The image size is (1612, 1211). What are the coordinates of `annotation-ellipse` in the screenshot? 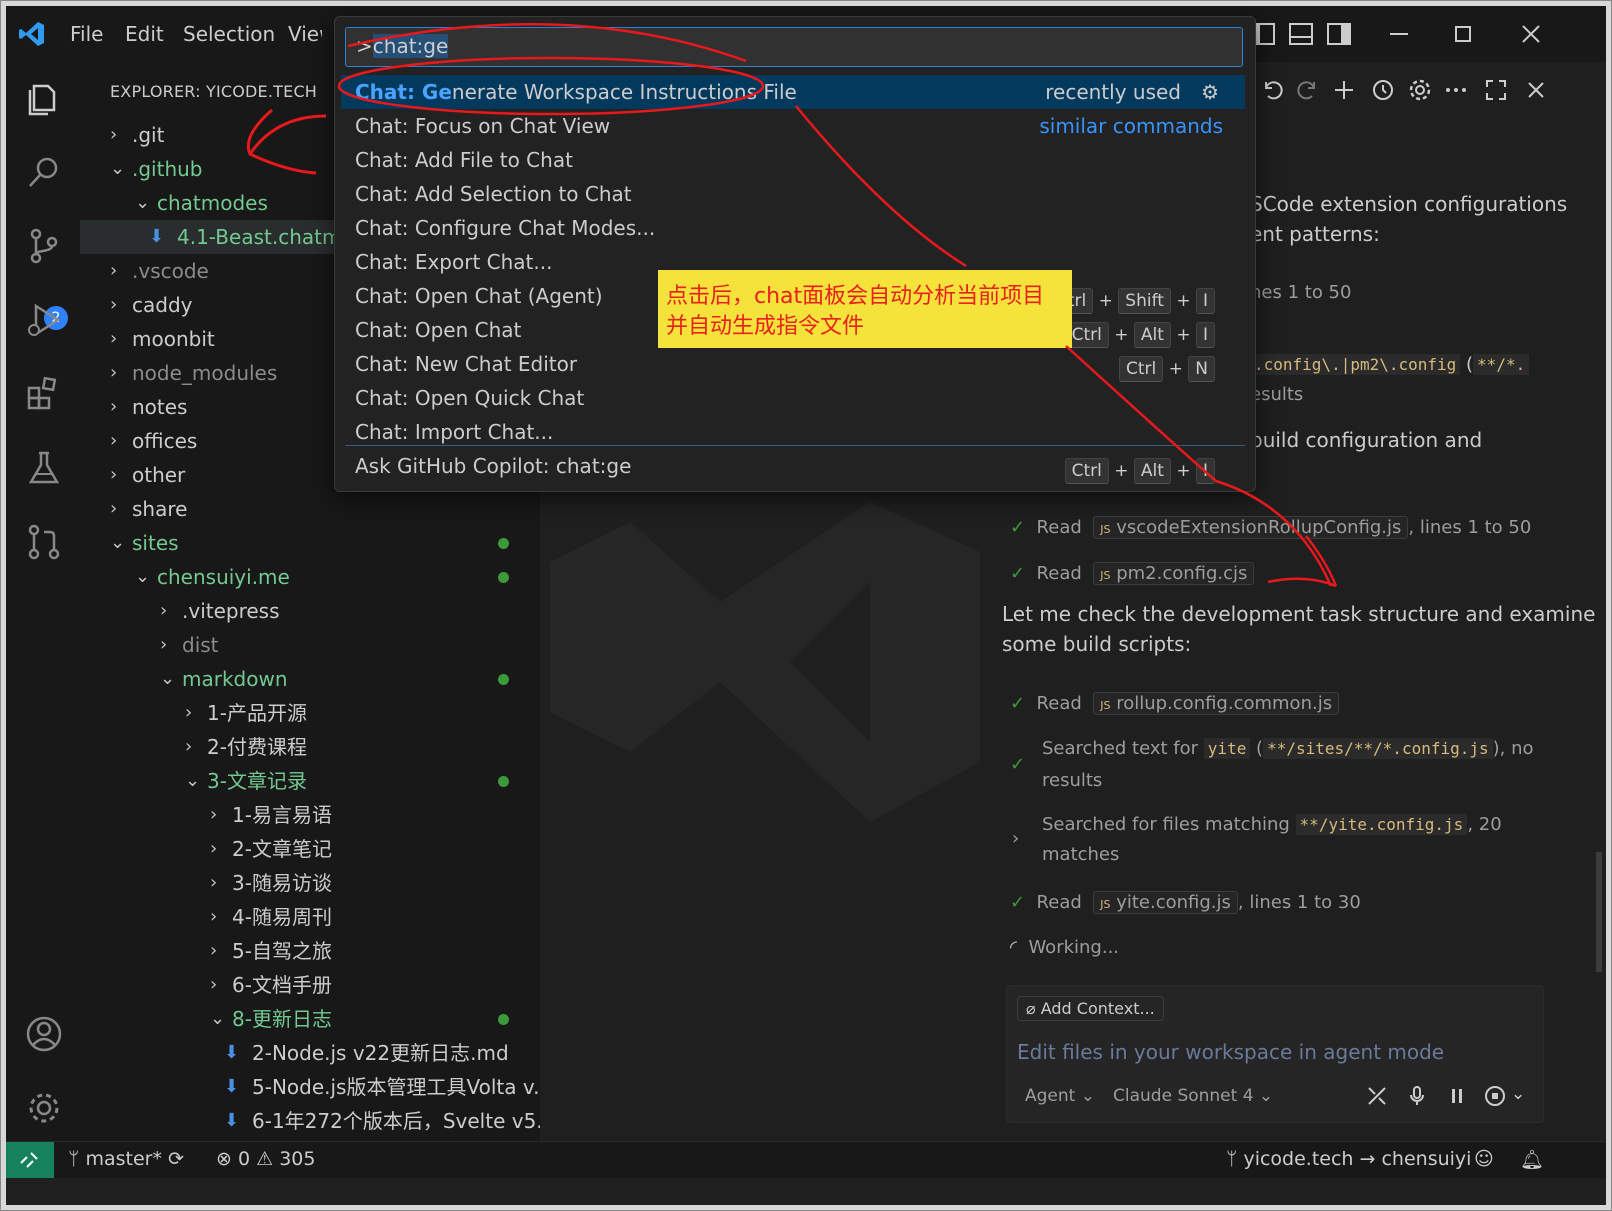 It's located at (551, 86).